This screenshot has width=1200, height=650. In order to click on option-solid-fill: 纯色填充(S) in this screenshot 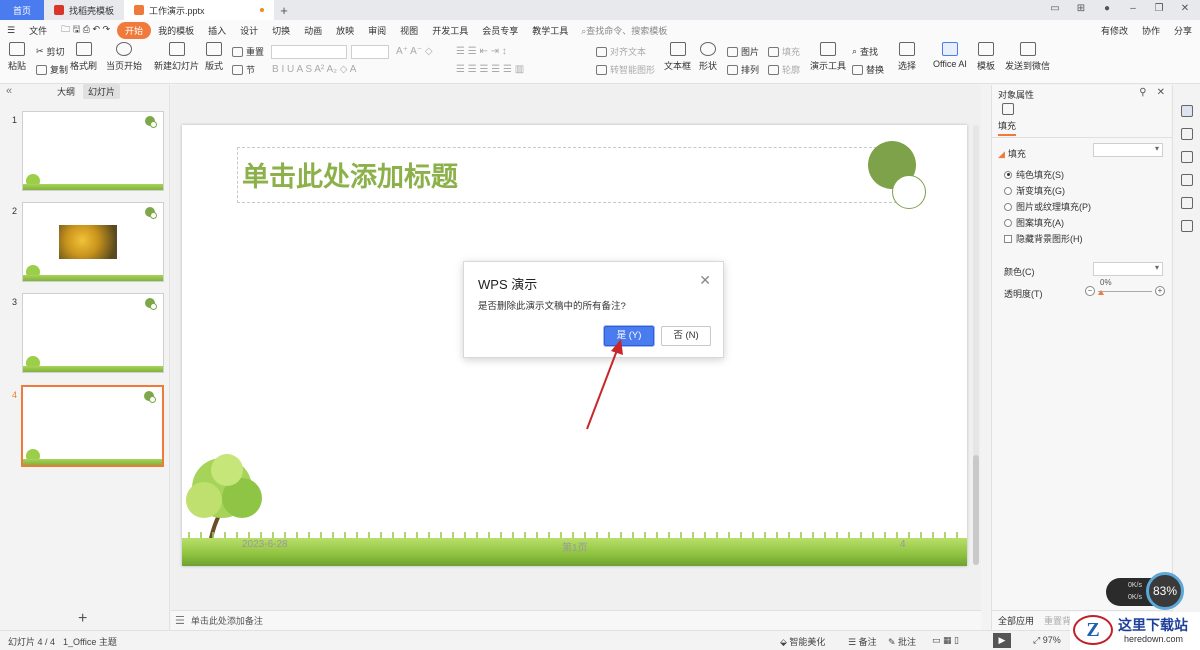, I will do `click(1034, 174)`.